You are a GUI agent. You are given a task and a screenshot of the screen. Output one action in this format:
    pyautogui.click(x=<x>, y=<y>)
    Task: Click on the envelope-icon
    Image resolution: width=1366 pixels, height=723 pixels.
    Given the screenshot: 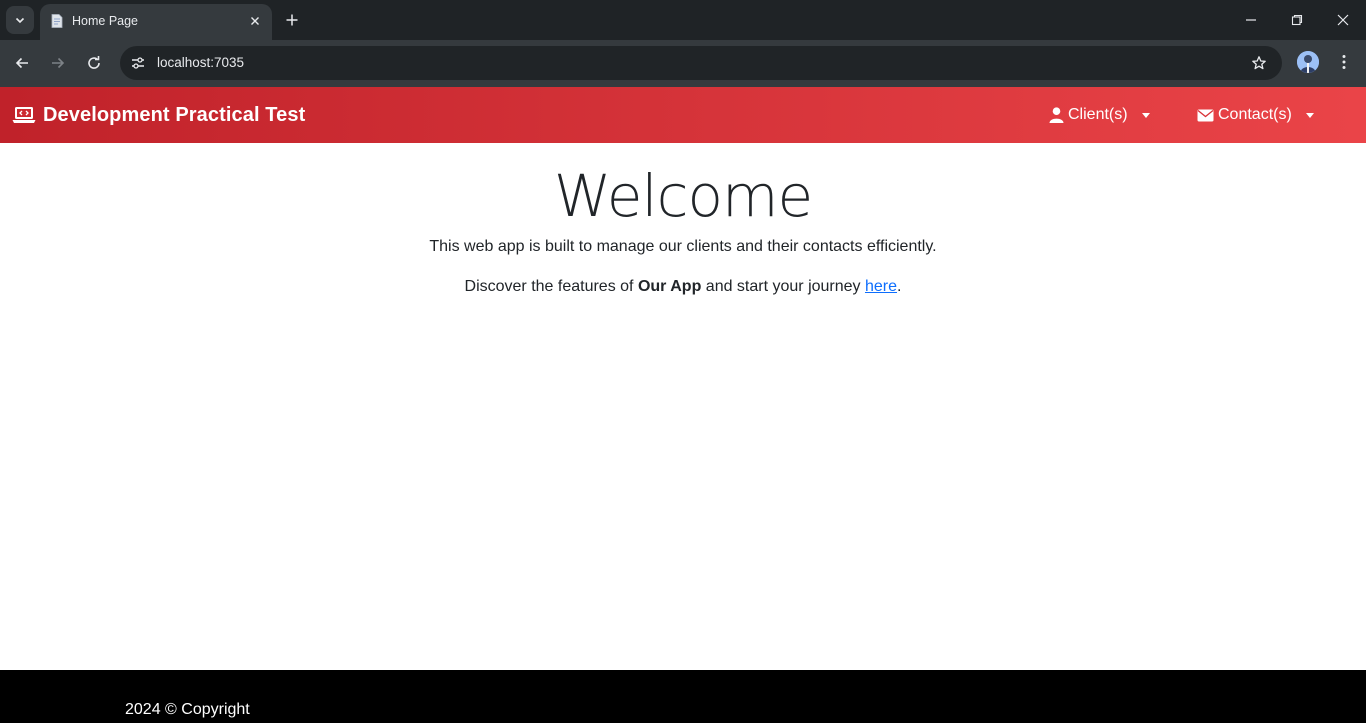 What is the action you would take?
    pyautogui.click(x=1205, y=115)
    